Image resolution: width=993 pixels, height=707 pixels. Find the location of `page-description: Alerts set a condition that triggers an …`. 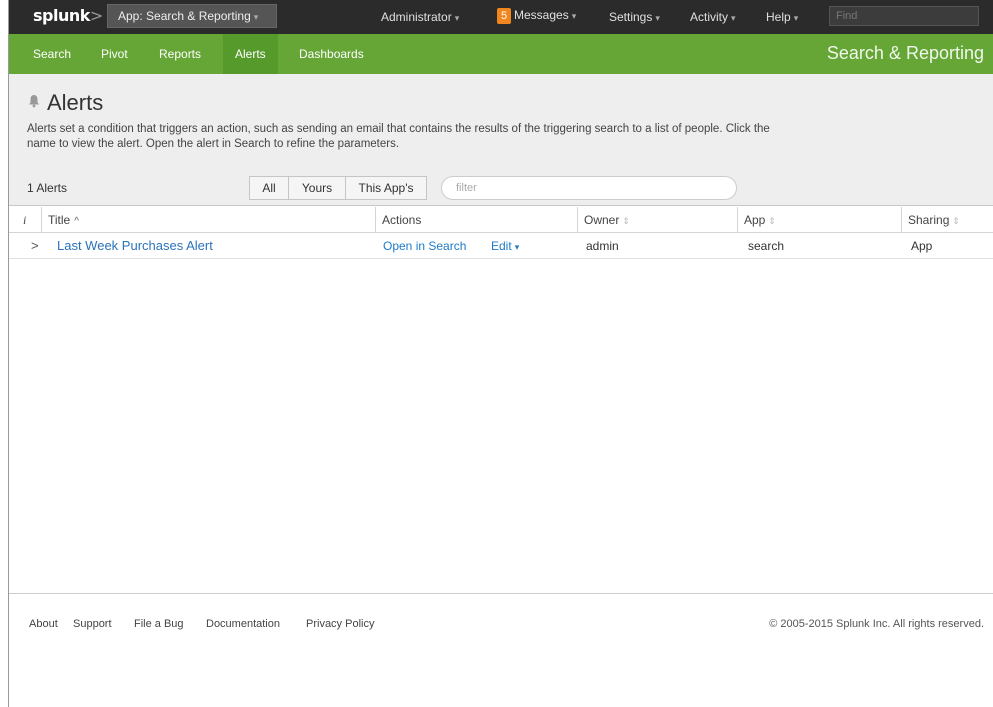

page-description: Alerts set a condition that triggers an … is located at coordinates (398, 136).